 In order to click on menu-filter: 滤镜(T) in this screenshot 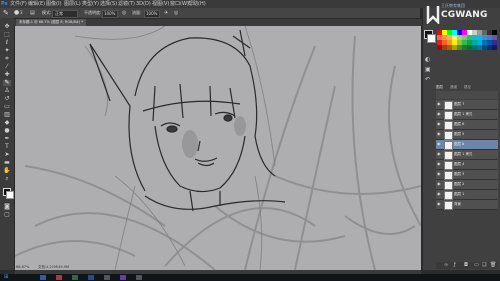, I will do `click(126, 4)`.